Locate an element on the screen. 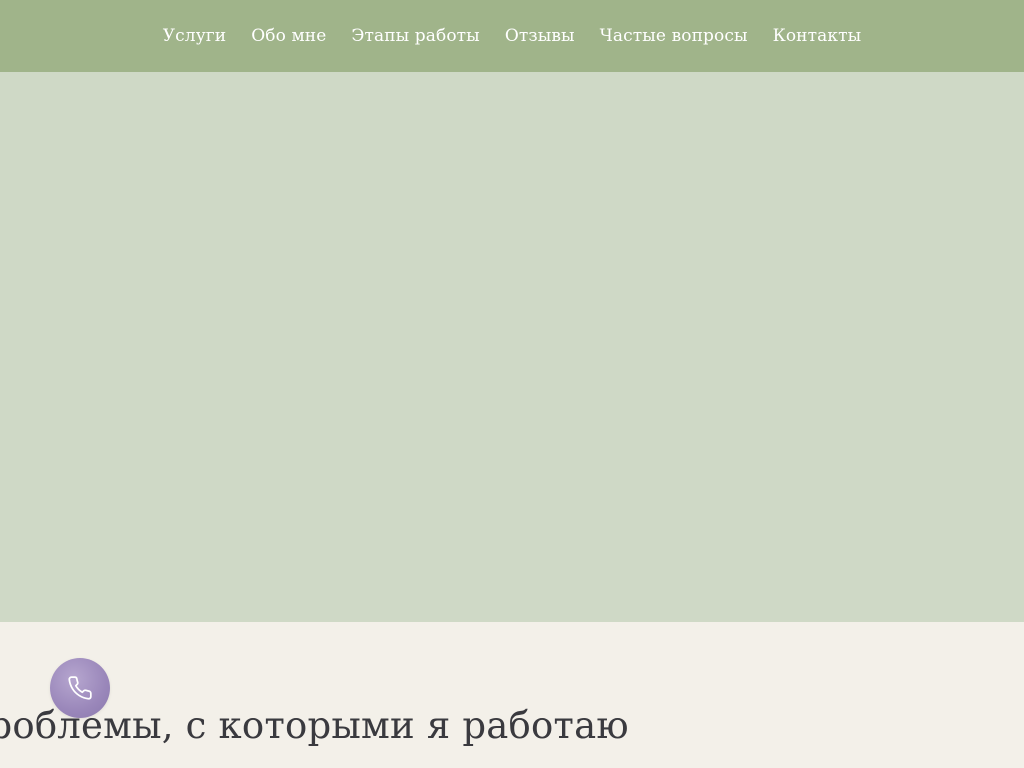 The image size is (1024, 768). nav-item-reviews: Отзывы is located at coordinates (540, 36).